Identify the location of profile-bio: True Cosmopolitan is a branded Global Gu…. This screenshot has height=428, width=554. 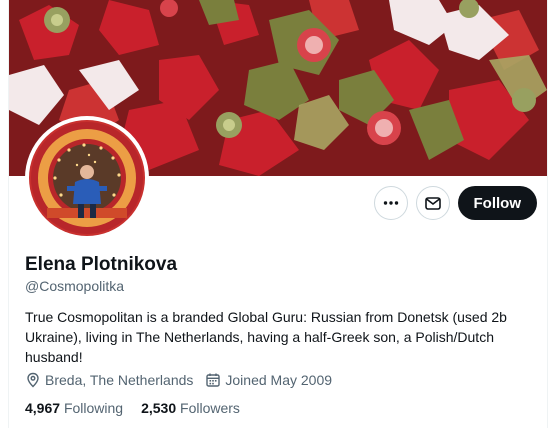
(266, 337).